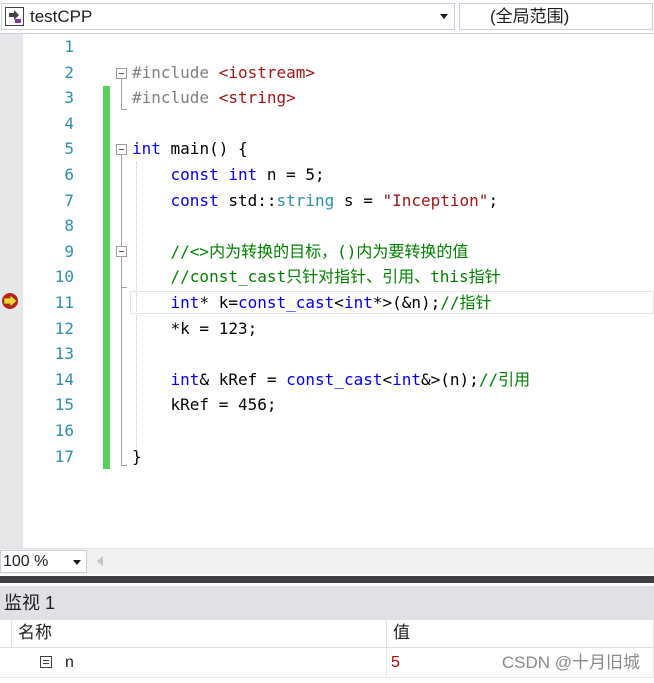  Describe the element at coordinates (327, 580) in the screenshot. I see `panel-splitter` at that location.